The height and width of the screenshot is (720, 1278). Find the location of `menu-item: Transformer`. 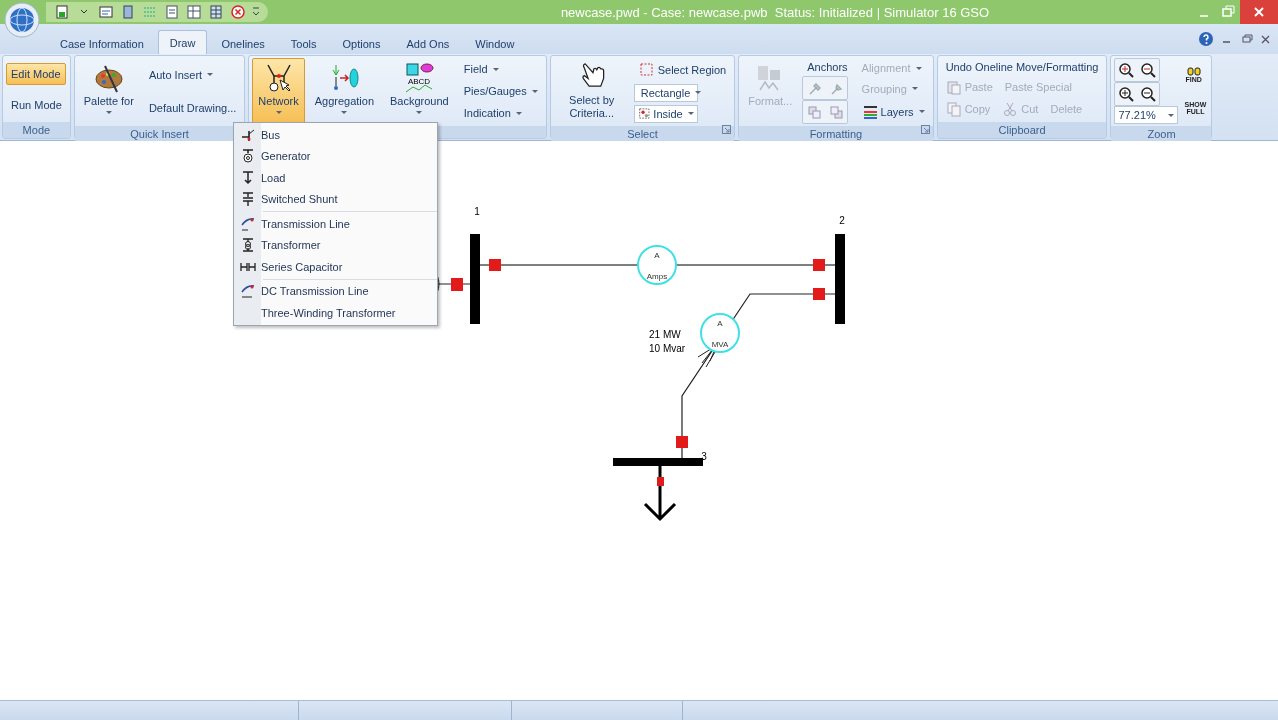

menu-item: Transformer is located at coordinates (335, 245).